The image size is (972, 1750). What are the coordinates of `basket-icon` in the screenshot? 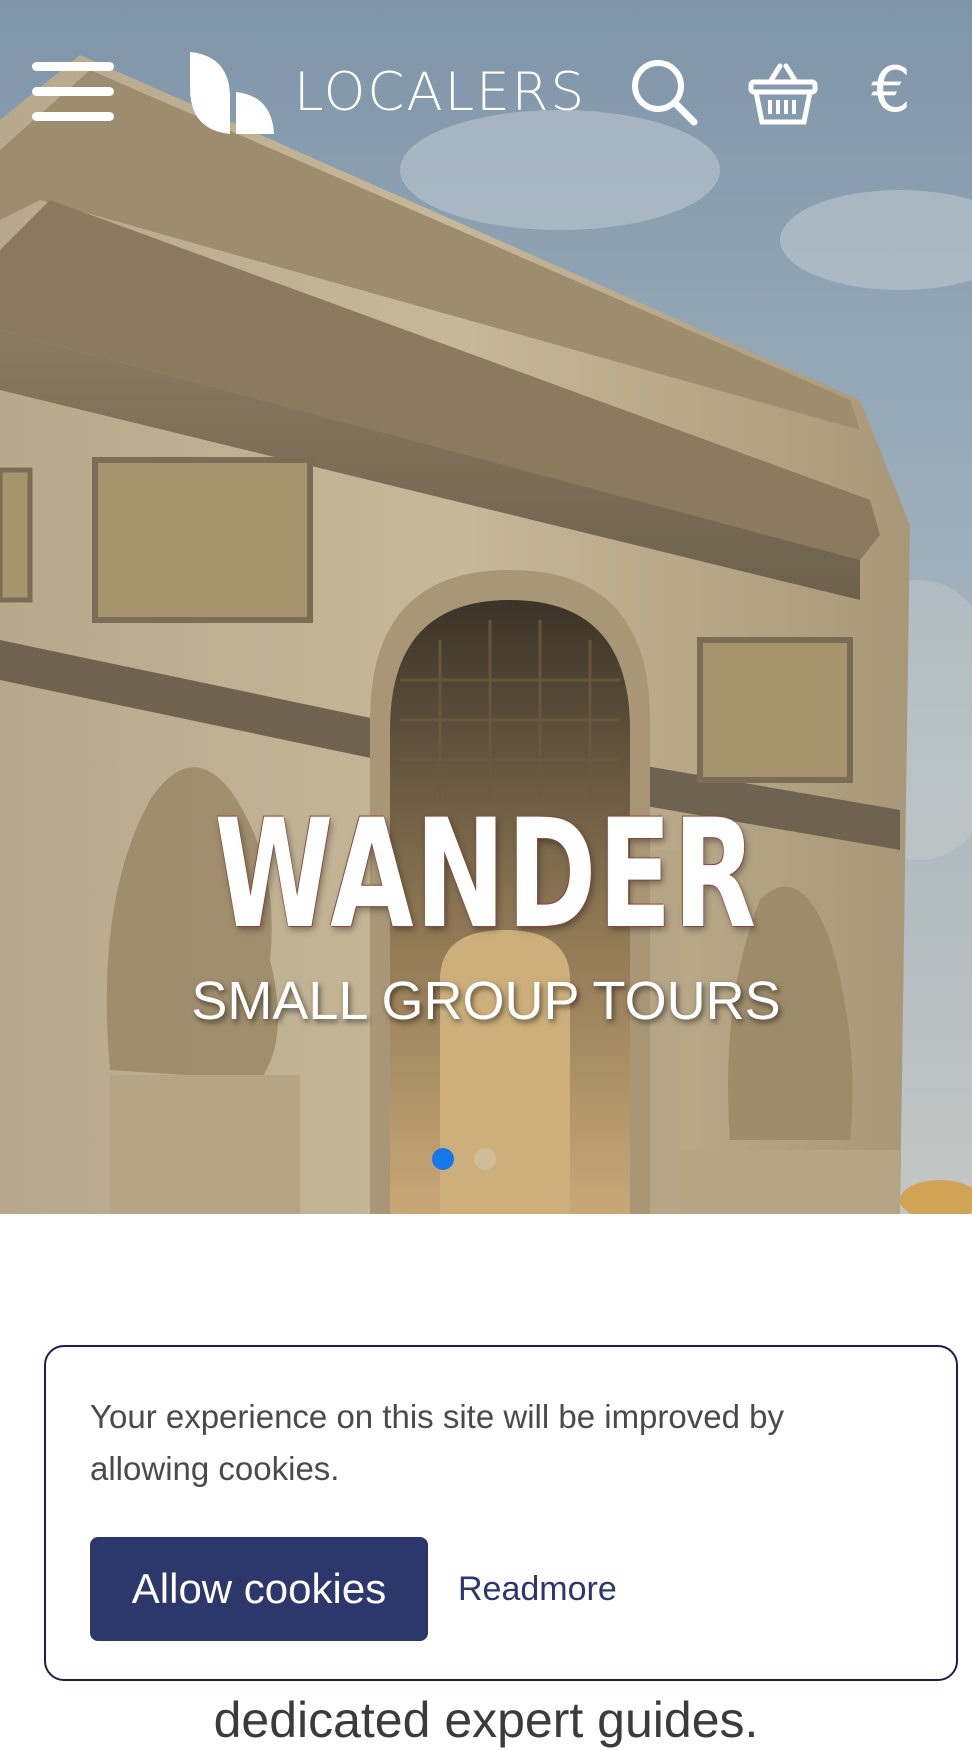 It's located at (783, 93).